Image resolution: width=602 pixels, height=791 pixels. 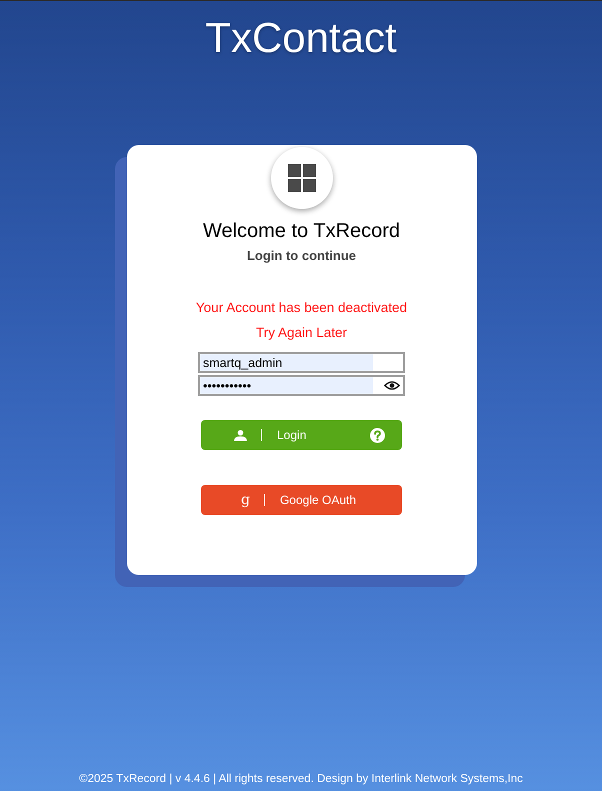 I want to click on google-oauth-button: g Google OAuth, so click(x=301, y=500).